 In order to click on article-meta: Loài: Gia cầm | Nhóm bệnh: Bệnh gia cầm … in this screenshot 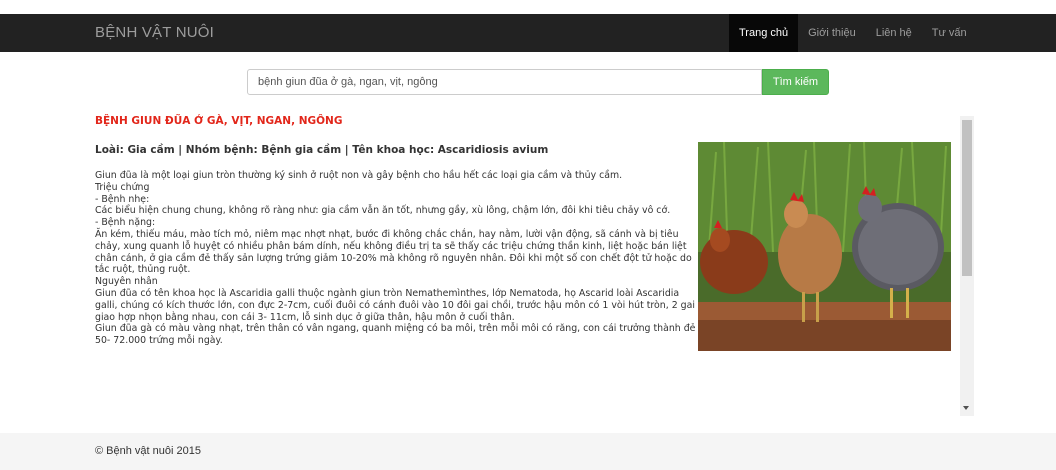, I will do `click(322, 150)`.